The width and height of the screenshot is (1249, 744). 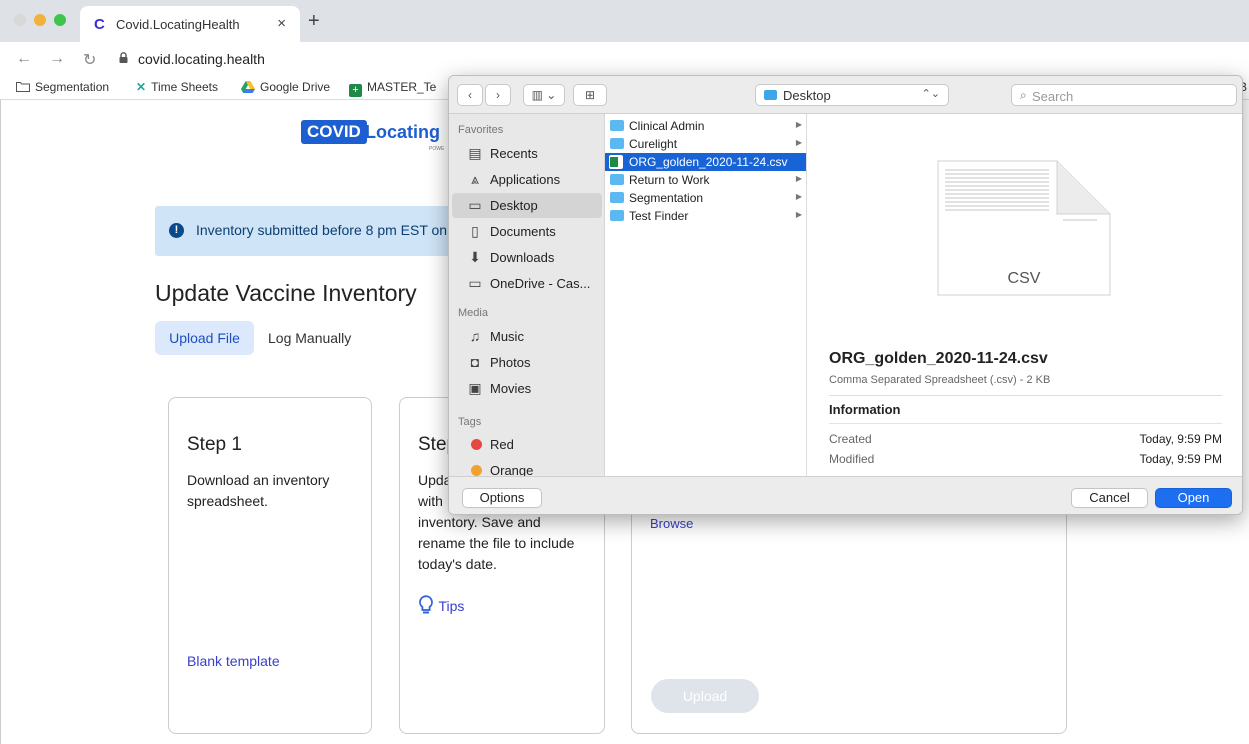 I want to click on view-columns-icon: ▥ ⌄, so click(x=544, y=95).